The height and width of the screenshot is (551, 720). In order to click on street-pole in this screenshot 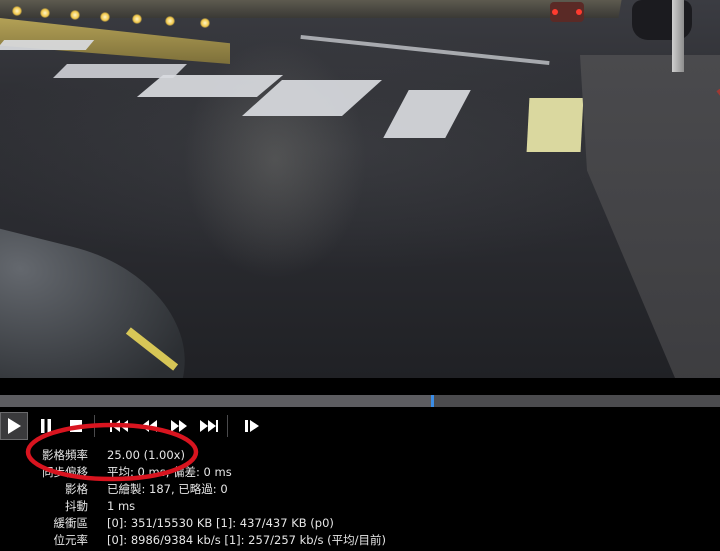, I will do `click(678, 36)`.